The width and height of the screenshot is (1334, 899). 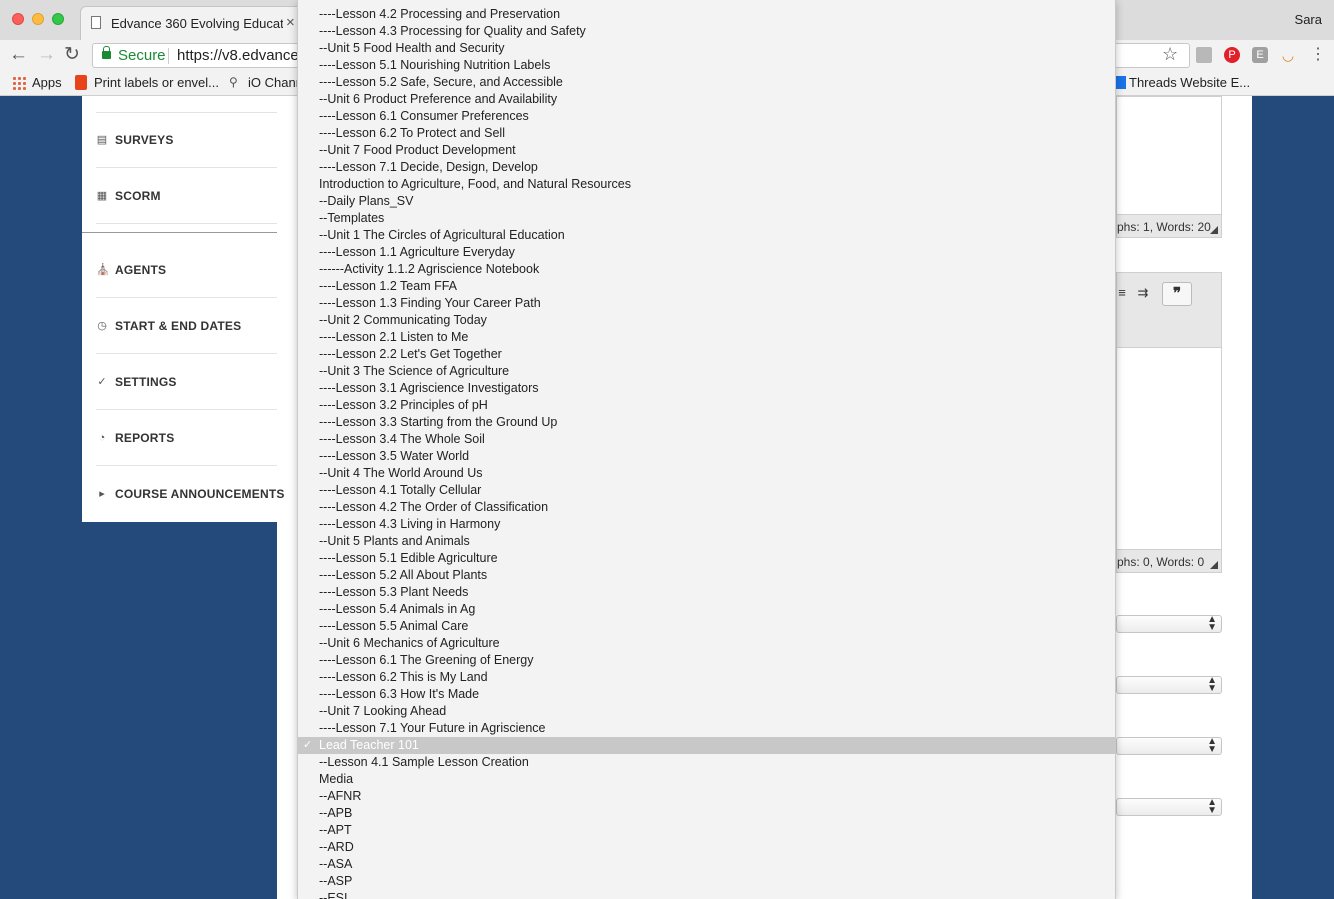 What do you see at coordinates (47, 82) in the screenshot?
I see `bookmark-apps: Apps` at bounding box center [47, 82].